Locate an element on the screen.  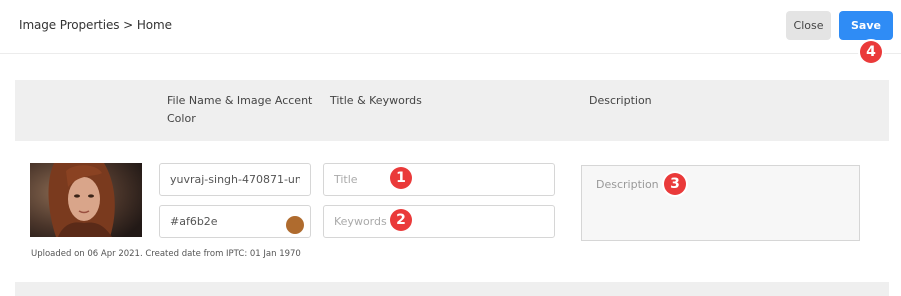
image-thumbnail is located at coordinates (86, 200).